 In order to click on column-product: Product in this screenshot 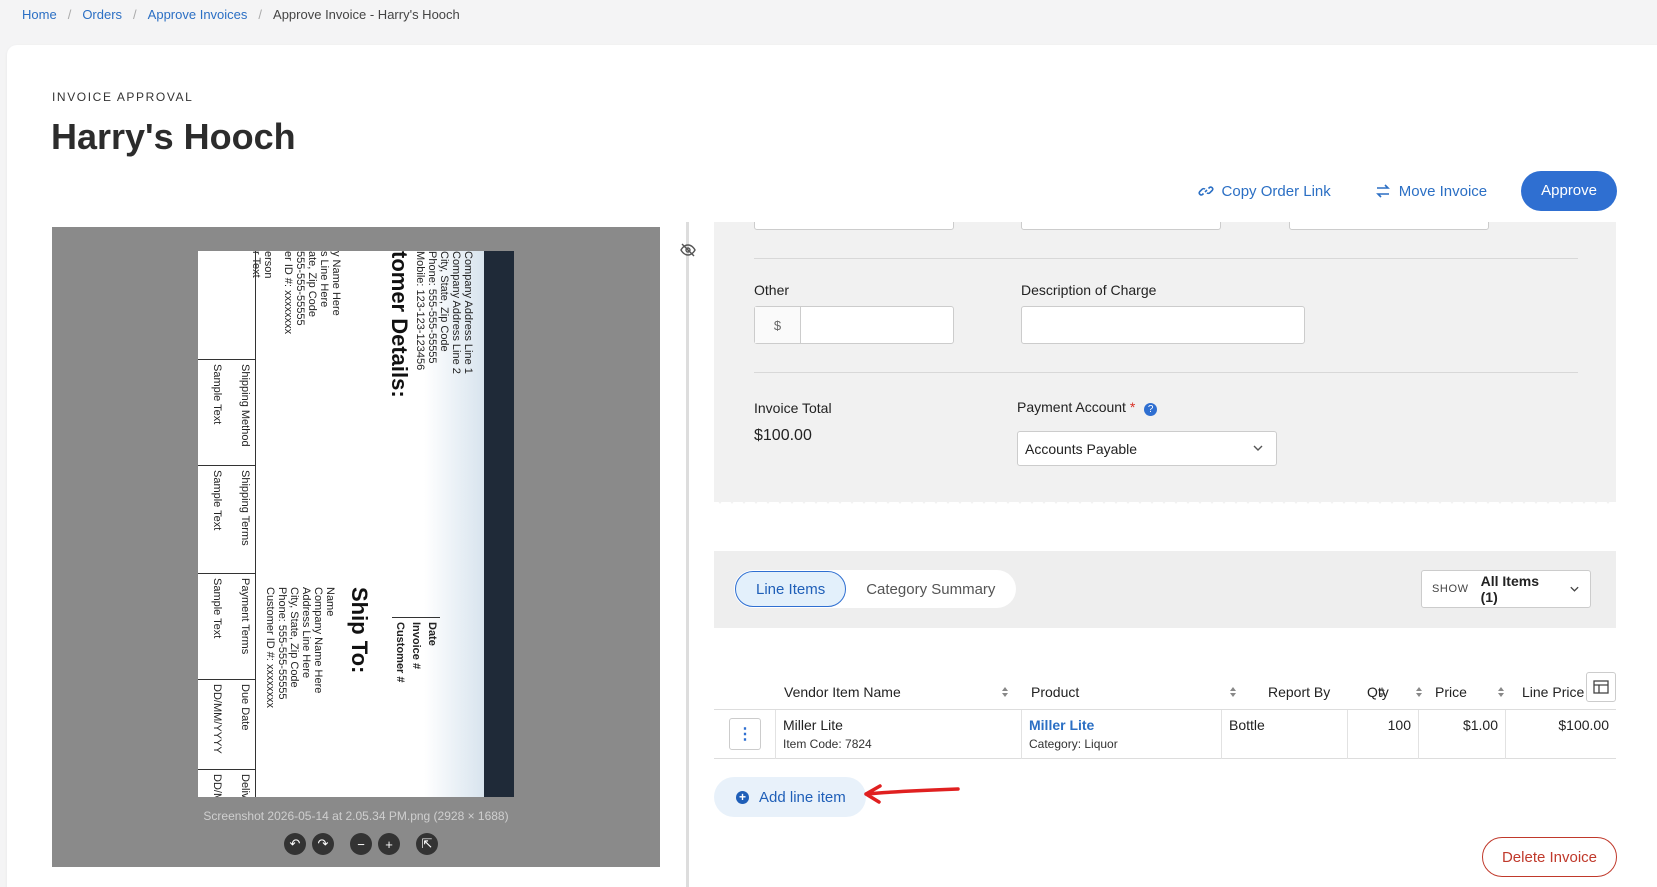, I will do `click(1134, 692)`.